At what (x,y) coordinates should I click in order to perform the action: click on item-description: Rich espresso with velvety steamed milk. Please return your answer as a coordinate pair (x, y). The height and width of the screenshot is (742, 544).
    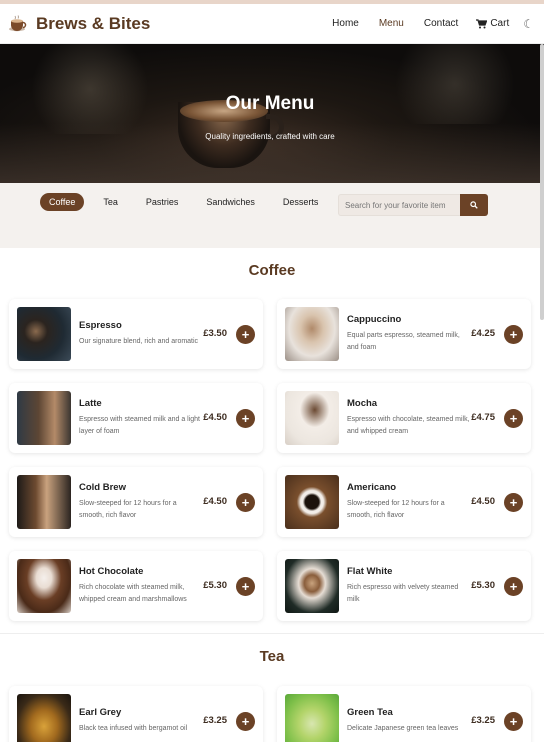
    Looking at the image, I should click on (403, 593).